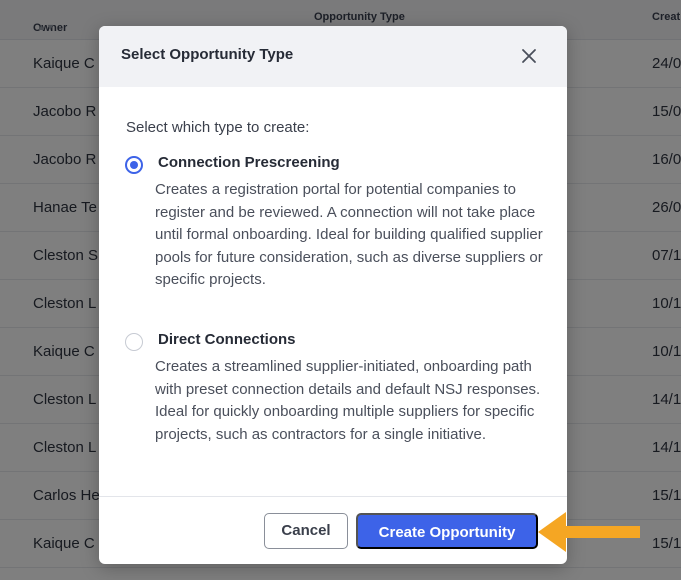 The image size is (681, 580). What do you see at coordinates (207, 54) in the screenshot?
I see `dialog-title: Select Opportunity Type` at bounding box center [207, 54].